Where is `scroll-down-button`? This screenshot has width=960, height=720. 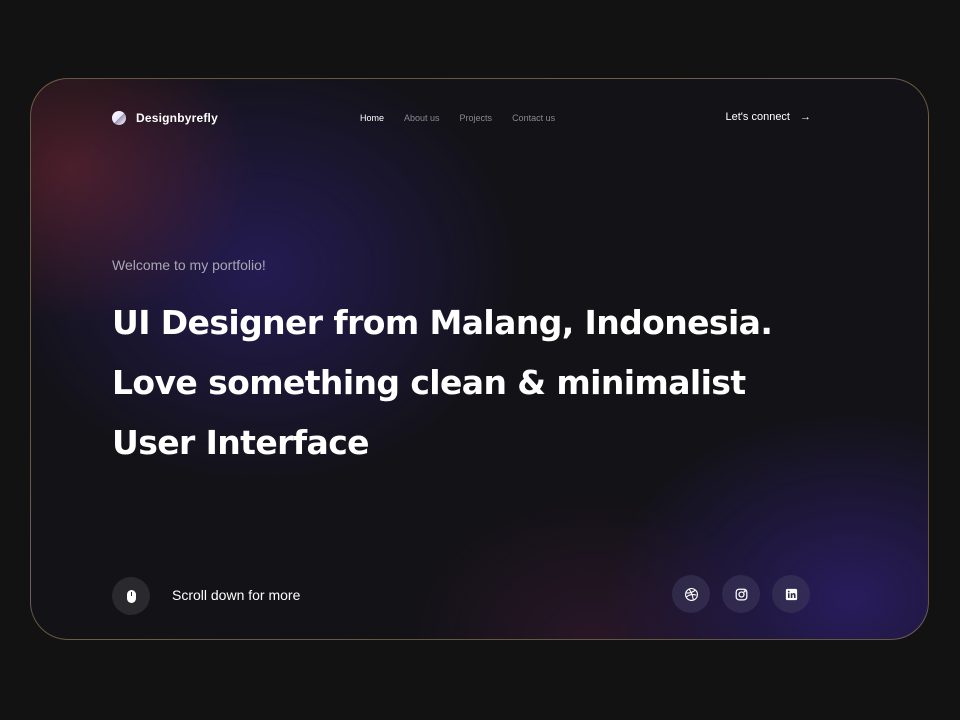
scroll-down-button is located at coordinates (131, 596).